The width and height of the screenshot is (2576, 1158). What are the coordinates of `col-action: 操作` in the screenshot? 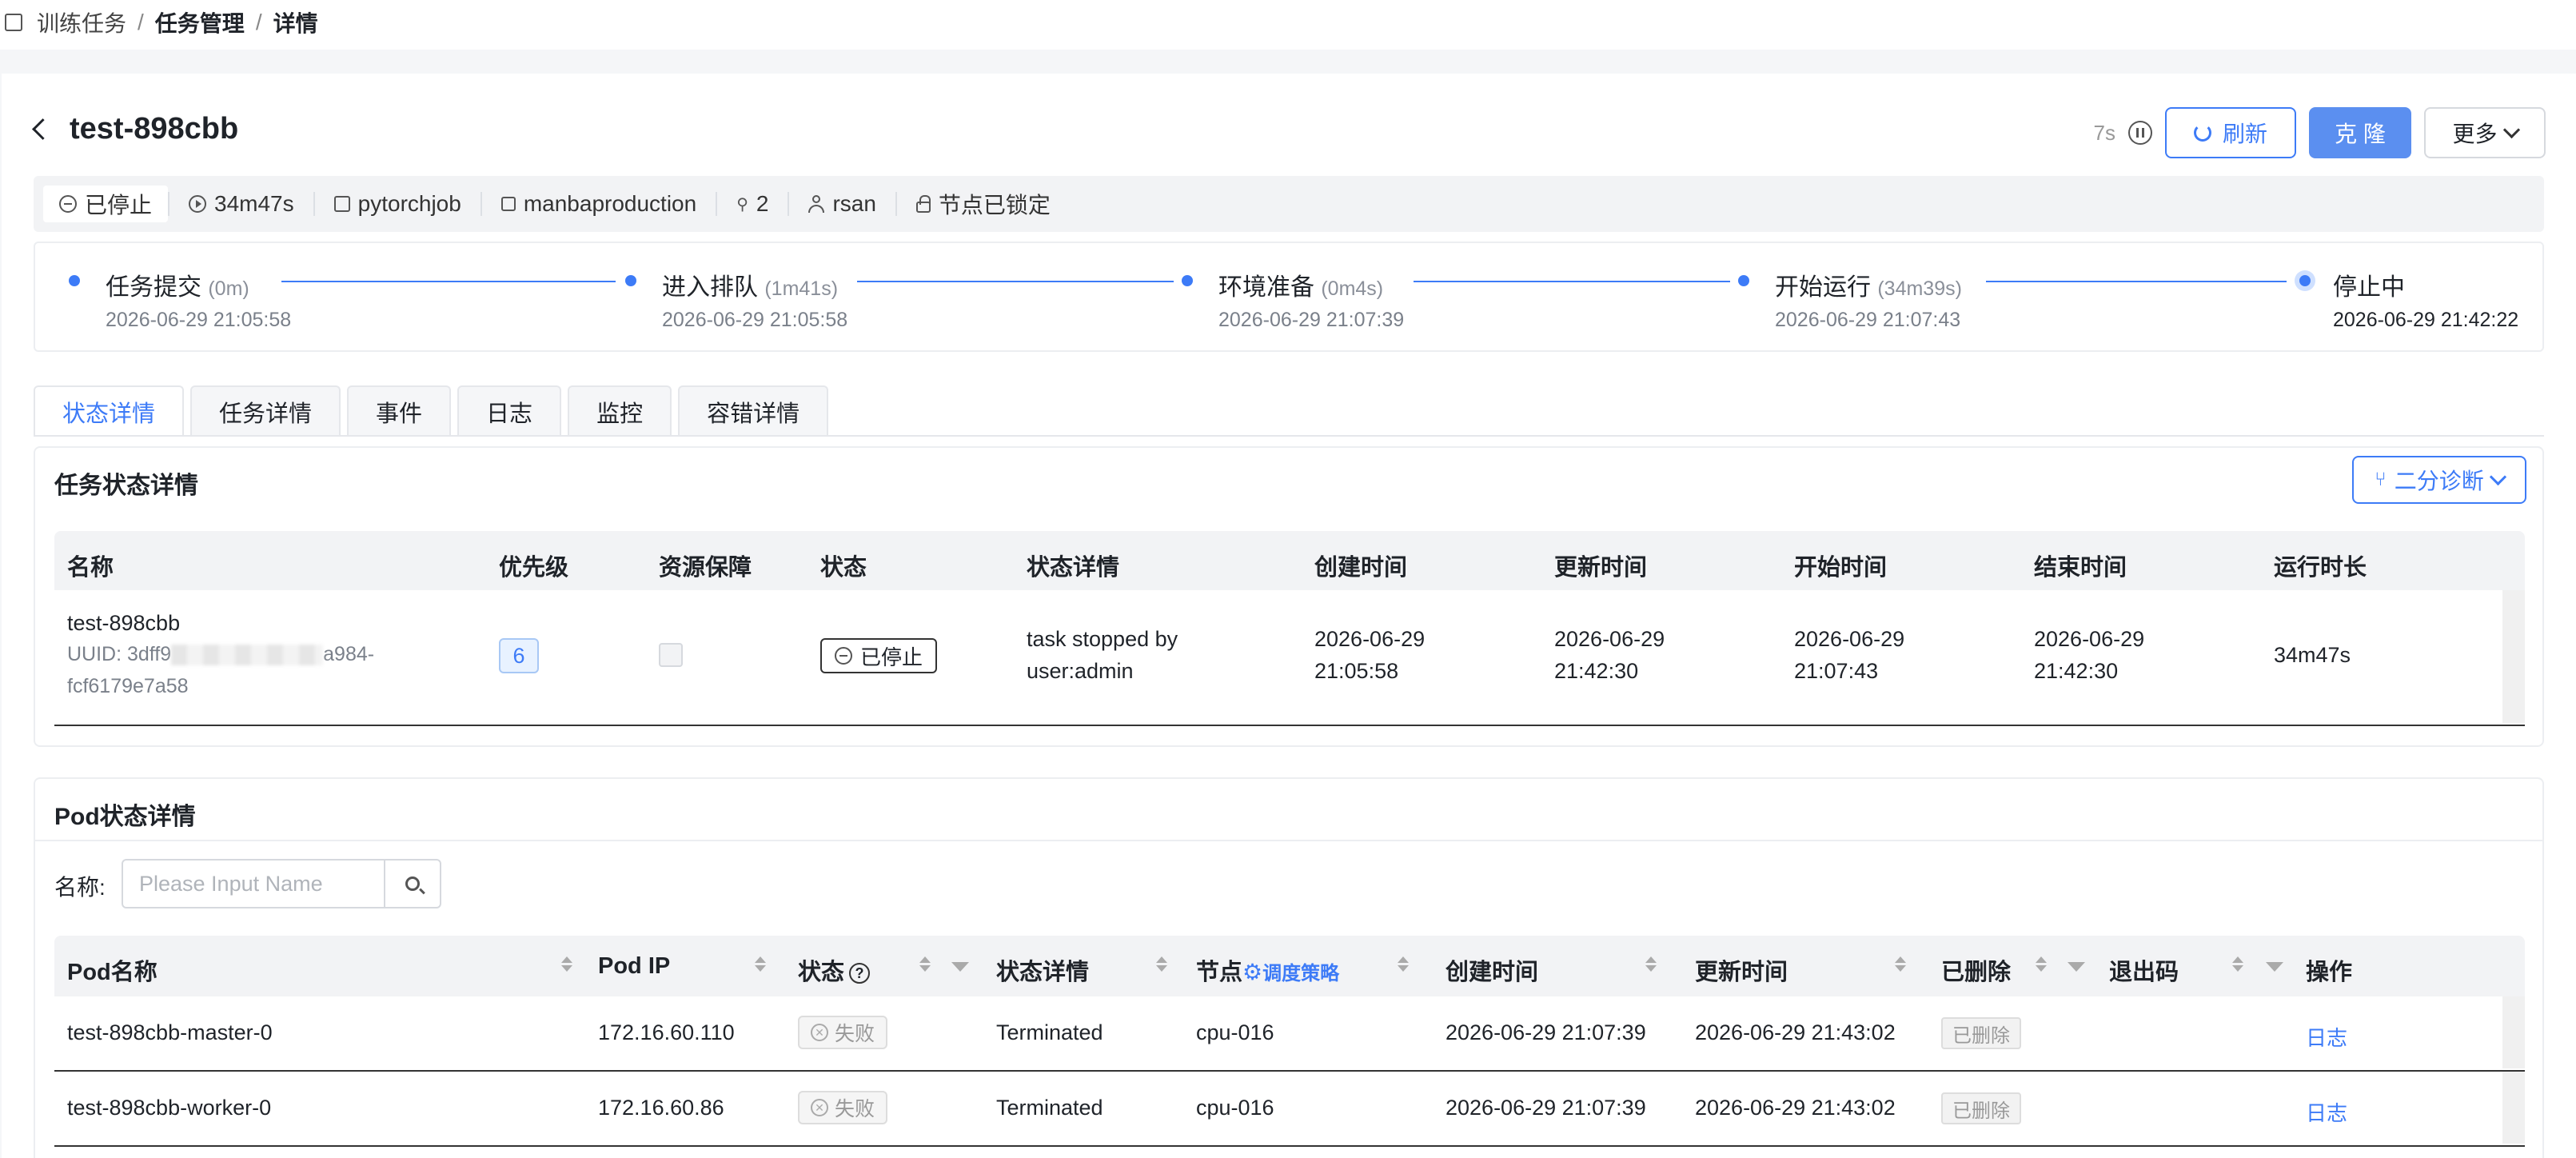 It's located at (2329, 972).